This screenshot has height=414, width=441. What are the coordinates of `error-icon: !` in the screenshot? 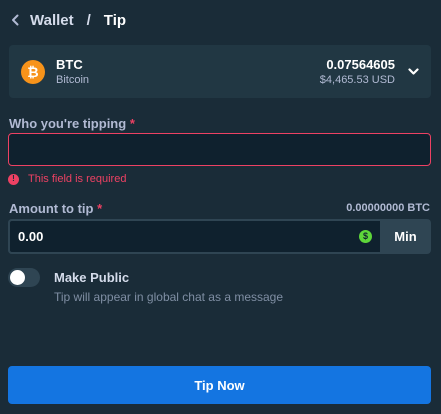 It's located at (13, 179).